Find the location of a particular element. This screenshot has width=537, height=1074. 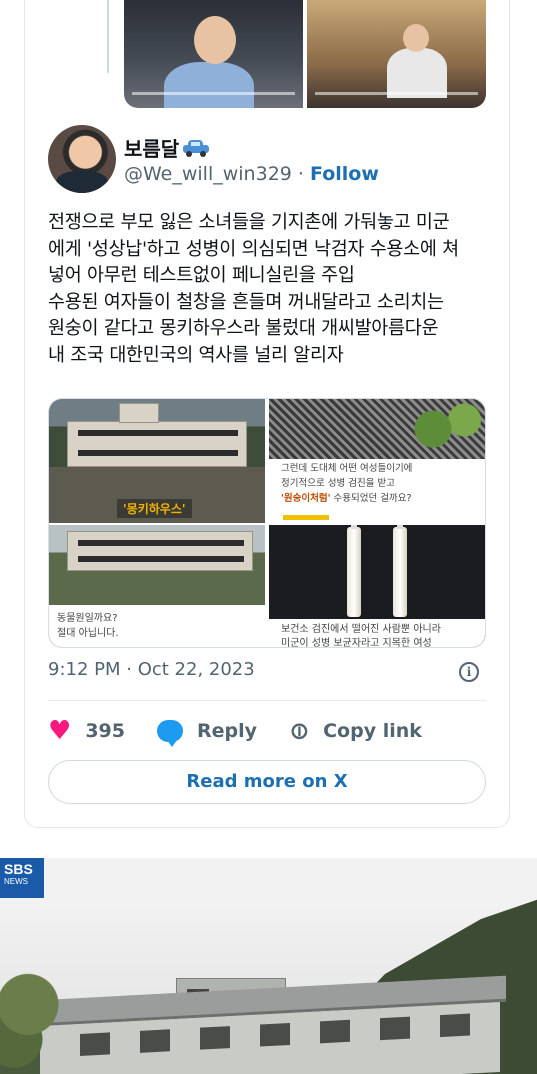

tweet-timestamp: 9:12 PM · Oct 22, 2023 is located at coordinates (151, 669).